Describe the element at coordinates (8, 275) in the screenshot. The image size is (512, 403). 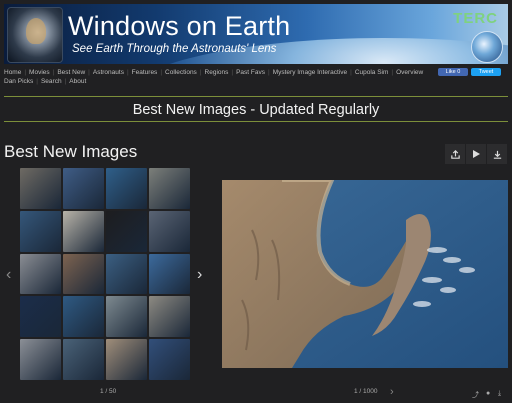
I see `gallery-prev-arrow-icon: ‹` at that location.